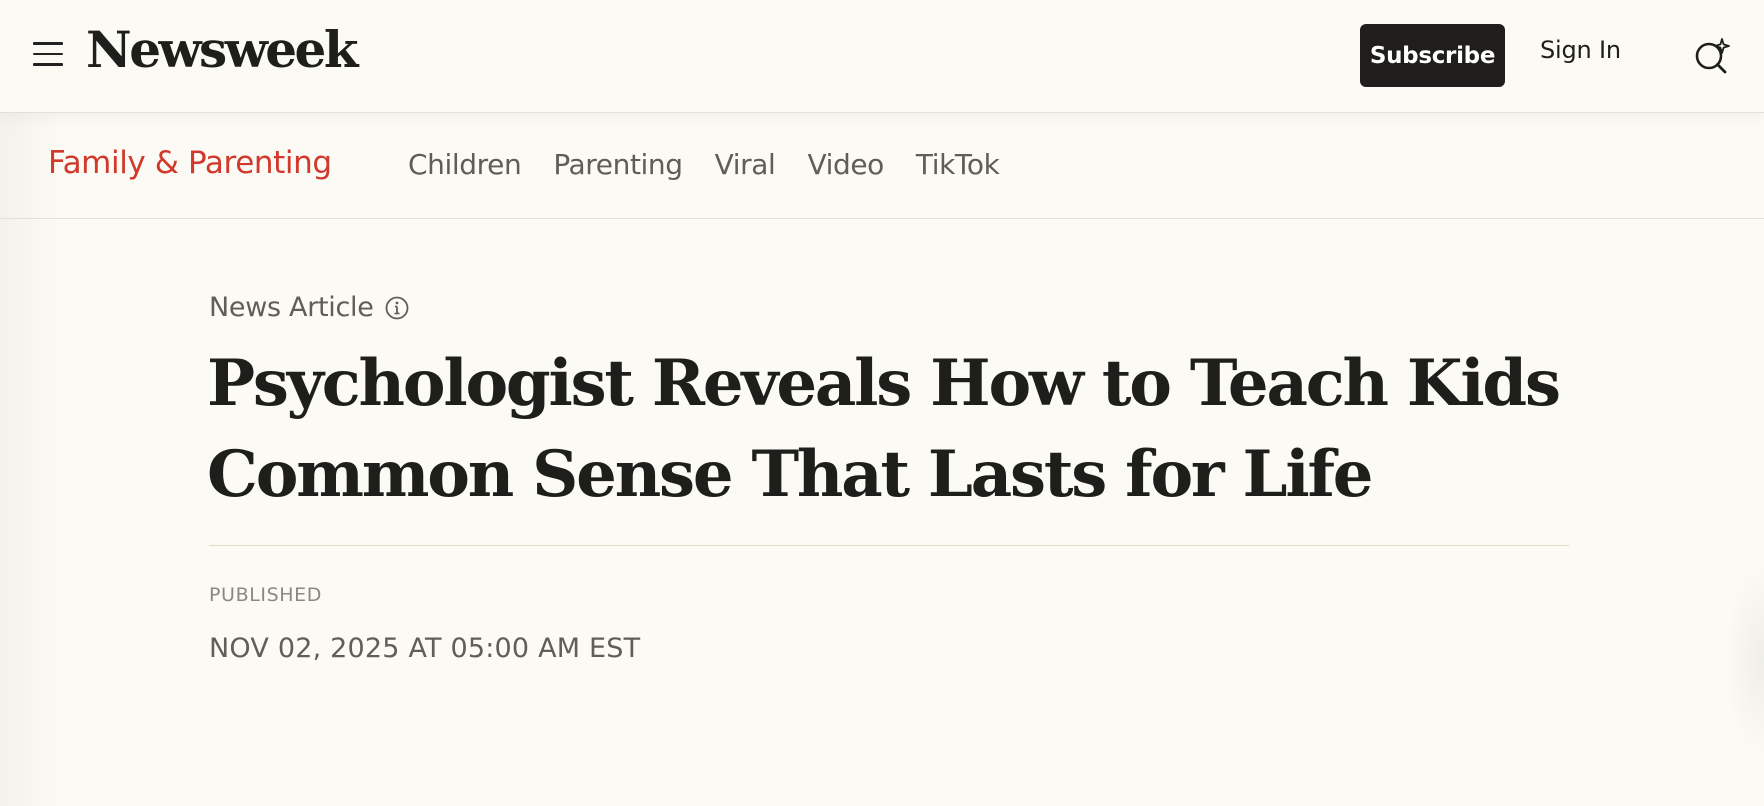  I want to click on ai-search-icon, so click(1712, 56).